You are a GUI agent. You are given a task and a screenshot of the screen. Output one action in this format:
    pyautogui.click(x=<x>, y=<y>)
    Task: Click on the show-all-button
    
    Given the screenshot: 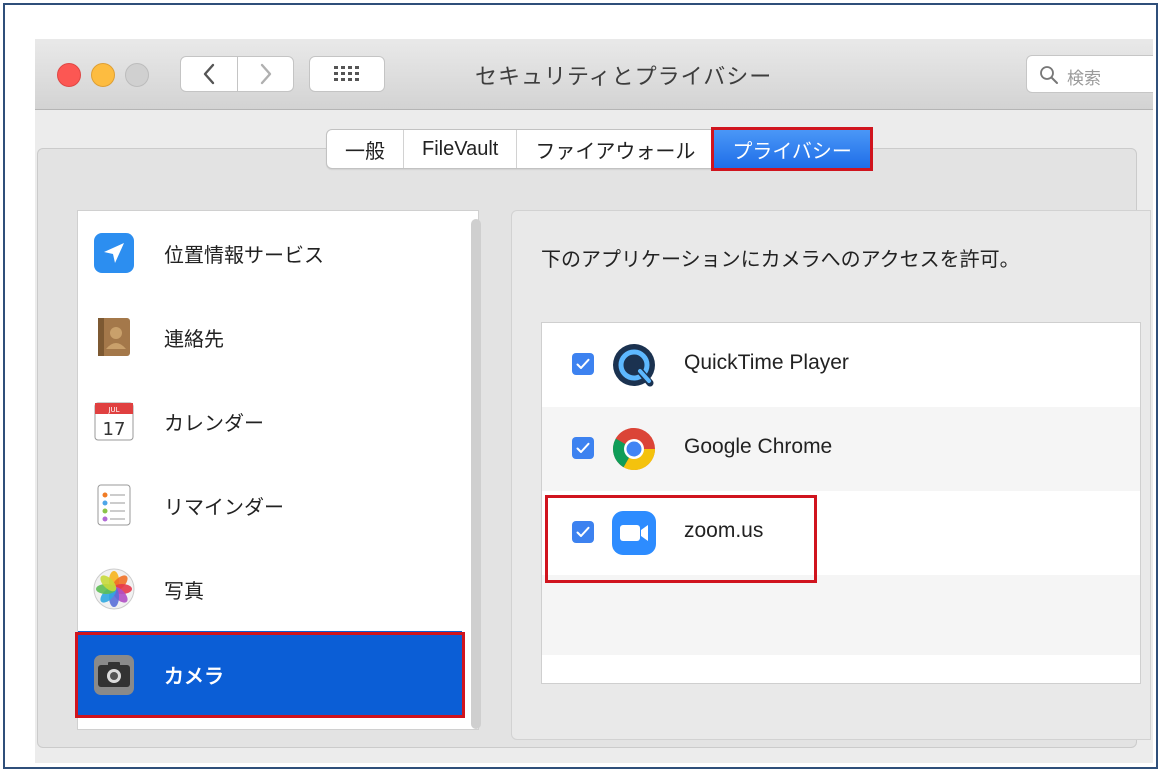 What is the action you would take?
    pyautogui.click(x=347, y=74)
    